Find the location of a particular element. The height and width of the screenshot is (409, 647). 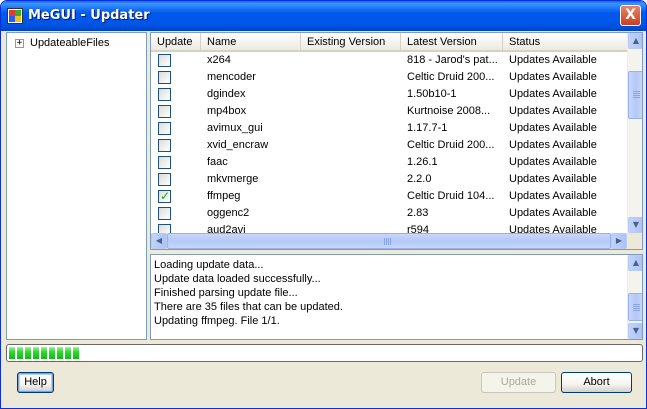

log-scroll-down-arrow-icon: ▼ is located at coordinates (635, 331).